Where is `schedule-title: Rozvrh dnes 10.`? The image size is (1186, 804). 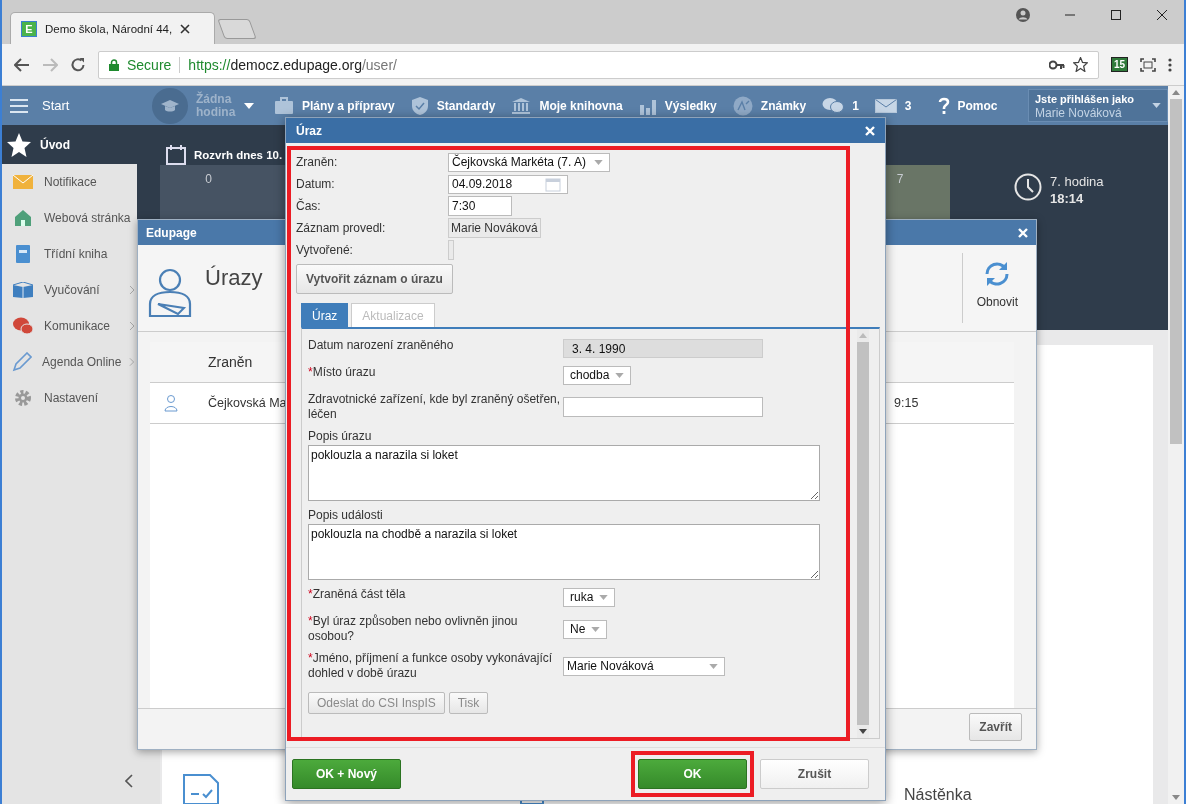
schedule-title: Rozvrh dnes 10. is located at coordinates (238, 155).